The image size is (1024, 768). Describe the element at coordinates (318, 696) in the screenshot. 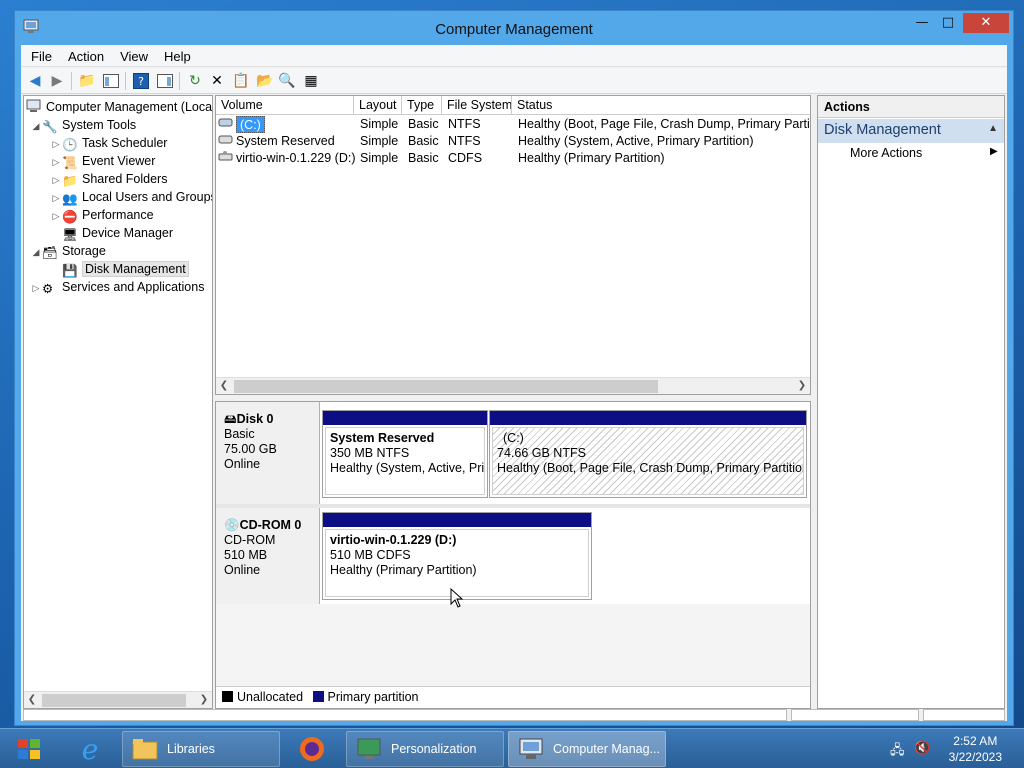

I see `primary-swatch` at that location.